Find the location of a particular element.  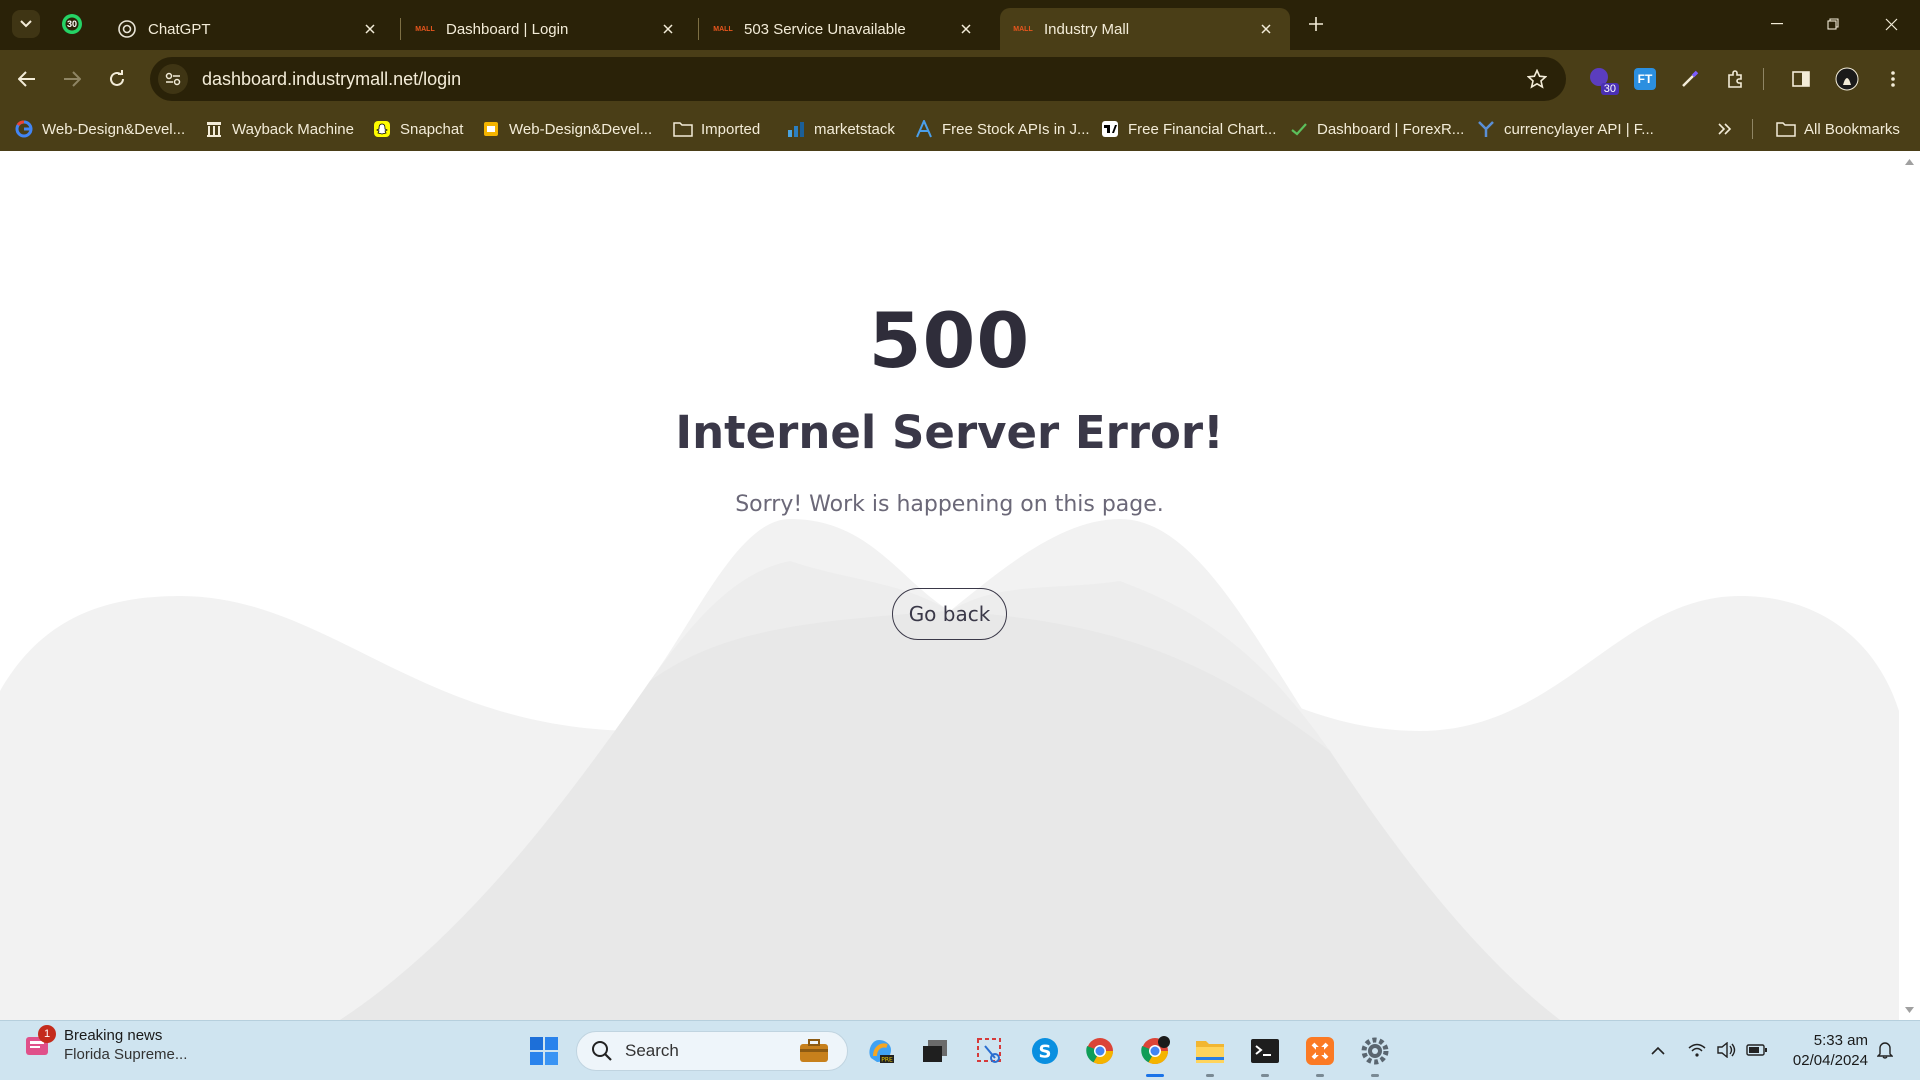

speaker-icon is located at coordinates (1726, 1050).